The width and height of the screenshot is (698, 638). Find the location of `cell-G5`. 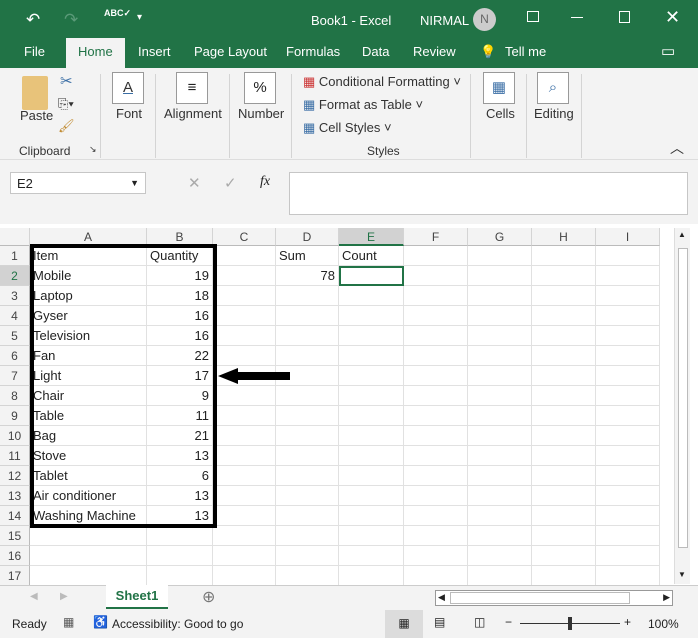

cell-G5 is located at coordinates (500, 336).